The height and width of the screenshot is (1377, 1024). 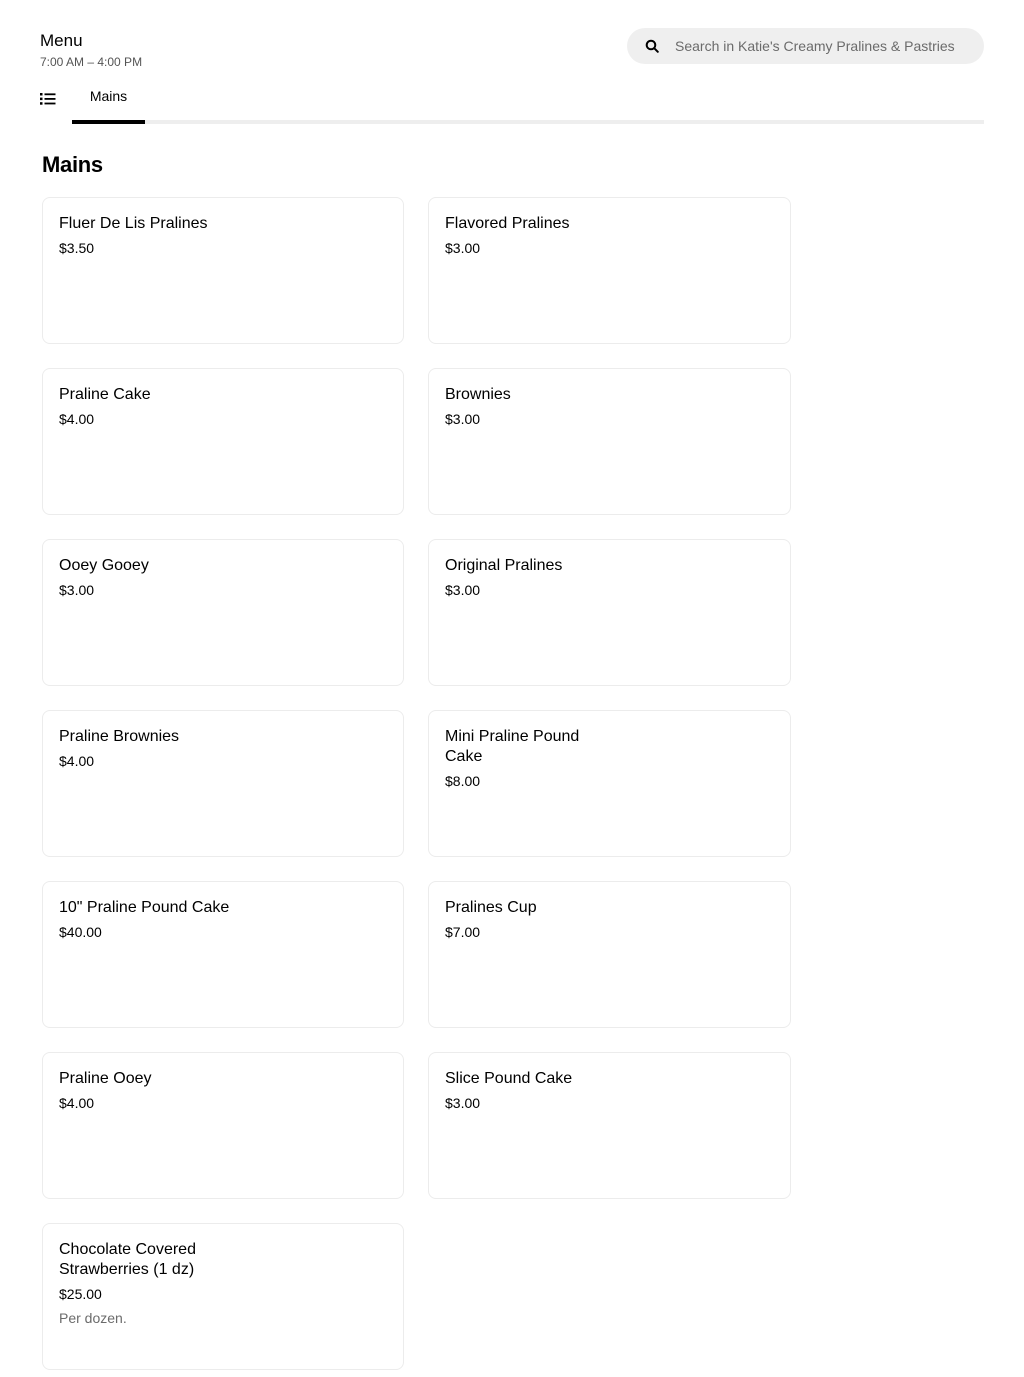 What do you see at coordinates (609, 783) in the screenshot?
I see `menu-item-card: Mini Praline Pound Cake $8.00` at bounding box center [609, 783].